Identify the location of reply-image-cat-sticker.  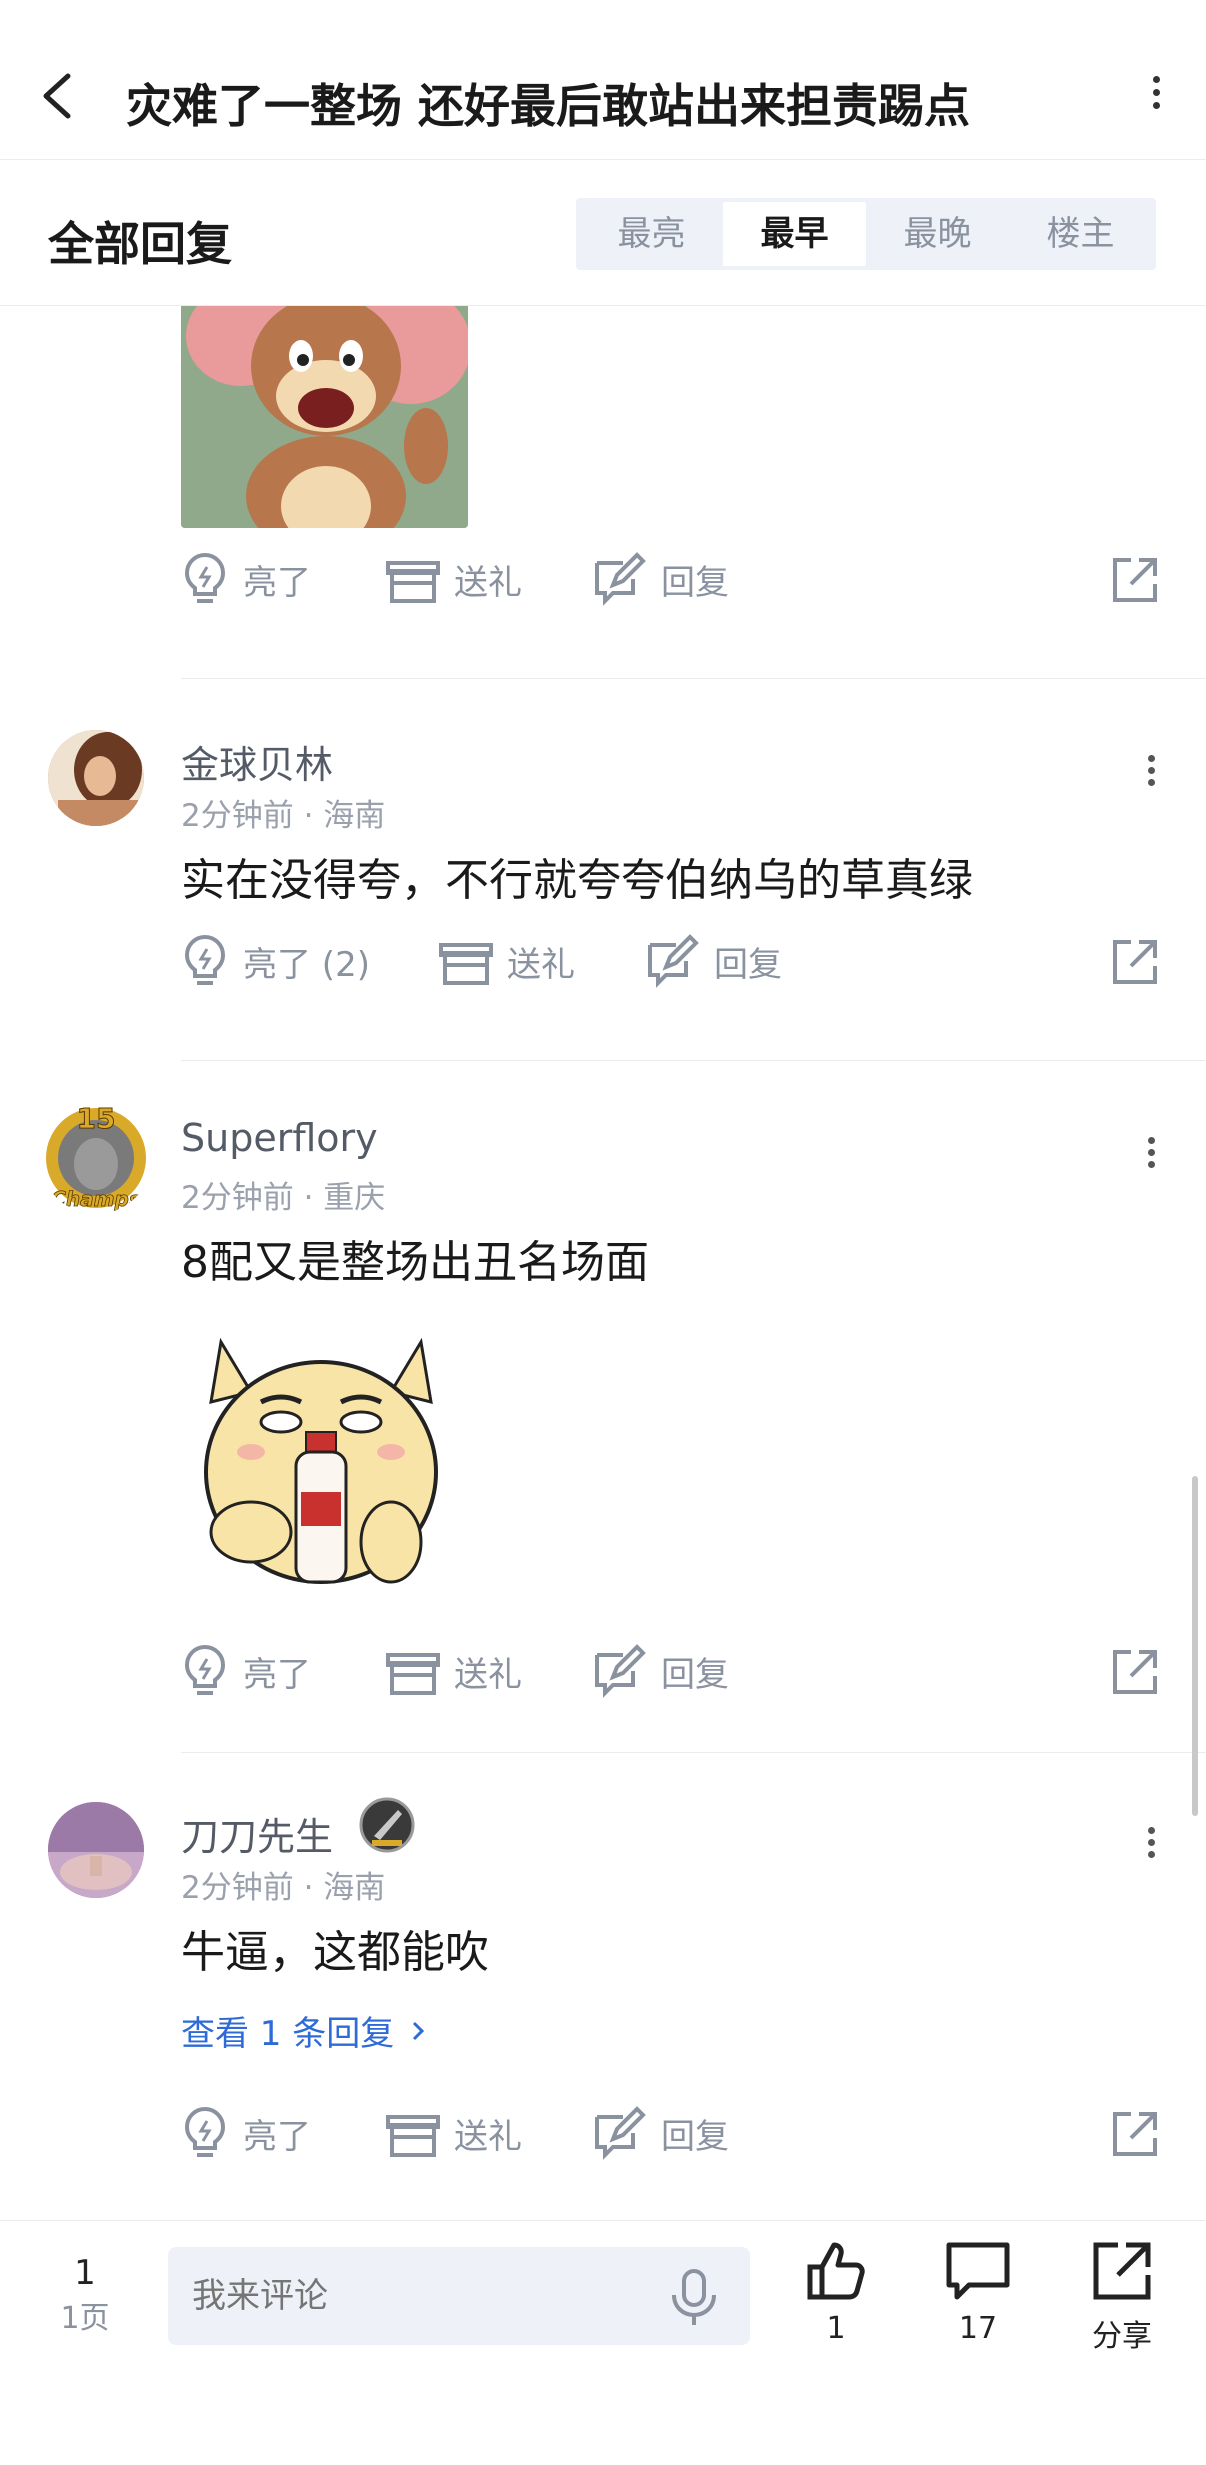
(324, 1467).